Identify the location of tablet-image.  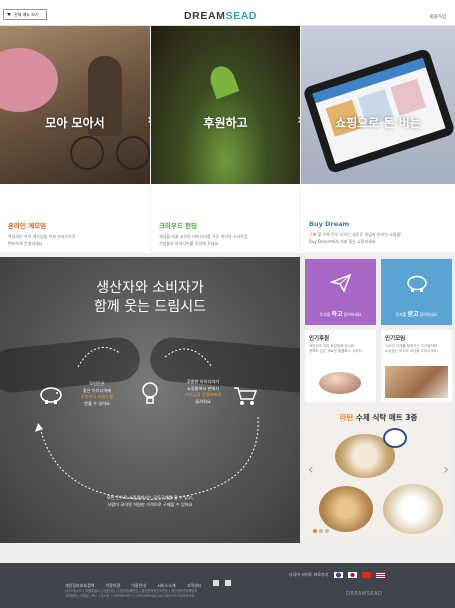
(378, 111).